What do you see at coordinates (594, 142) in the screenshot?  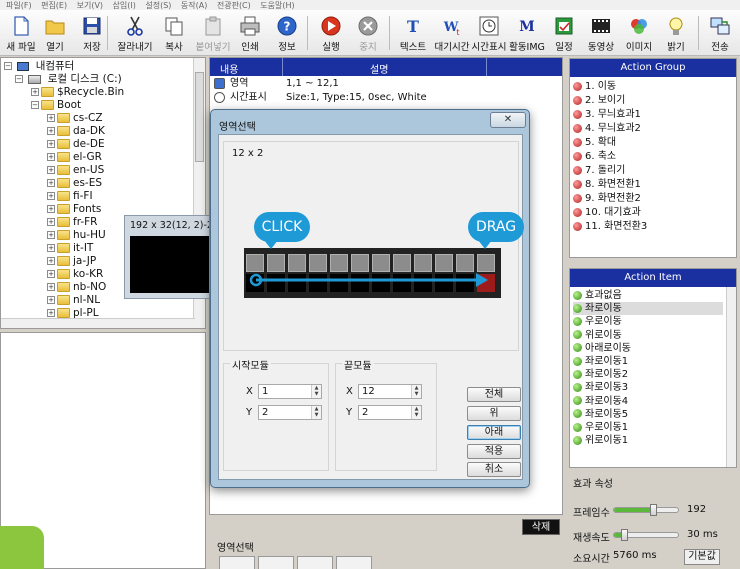 I see `action-group-item: 5. 확대` at bounding box center [594, 142].